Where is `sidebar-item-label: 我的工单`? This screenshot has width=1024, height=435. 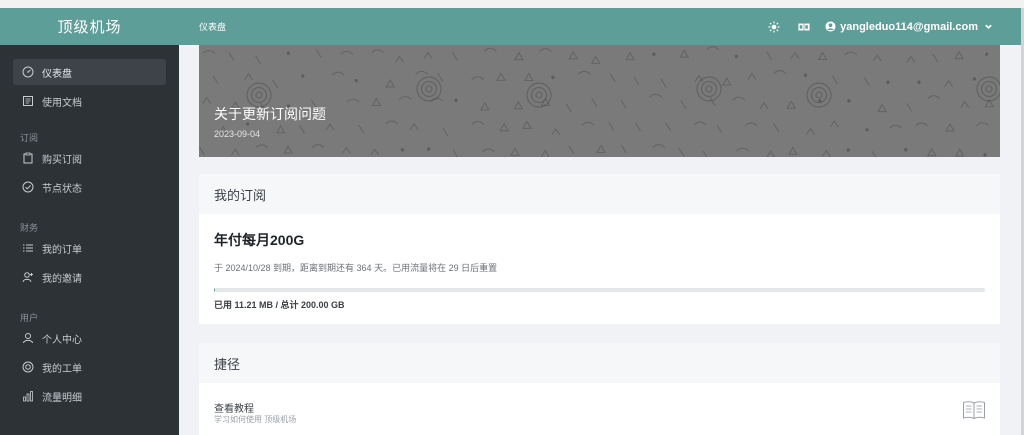
sidebar-item-label: 我的工单 is located at coordinates (62, 369).